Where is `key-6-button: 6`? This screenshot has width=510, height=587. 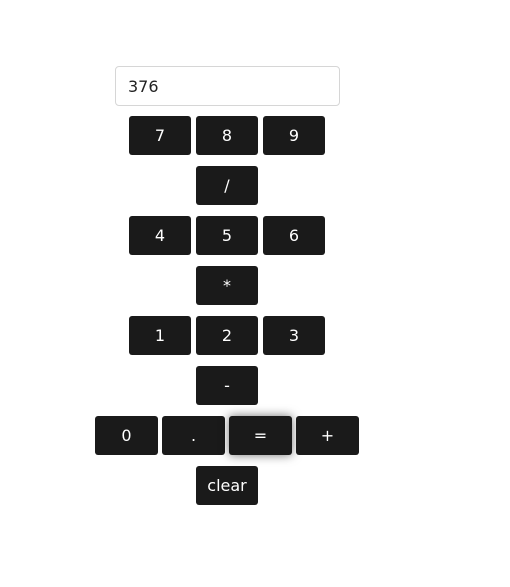 key-6-button: 6 is located at coordinates (294, 235).